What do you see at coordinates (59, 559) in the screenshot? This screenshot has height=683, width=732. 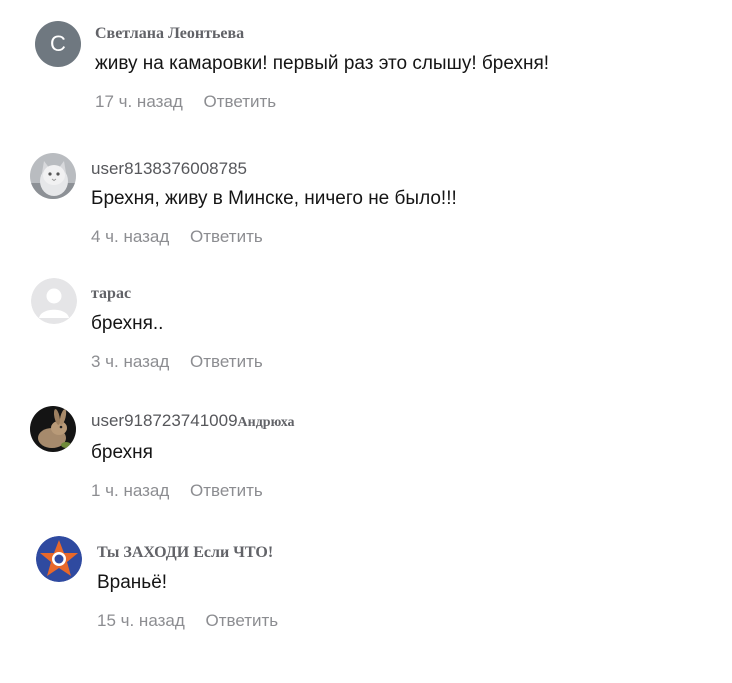 I see `star-emblem-icon` at bounding box center [59, 559].